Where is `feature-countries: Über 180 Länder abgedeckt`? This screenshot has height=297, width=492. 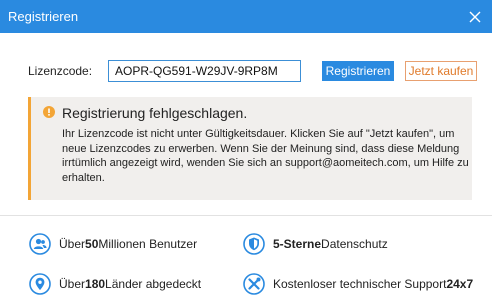
feature-countries: Über 180 Länder abgedeckt is located at coordinates (115, 284).